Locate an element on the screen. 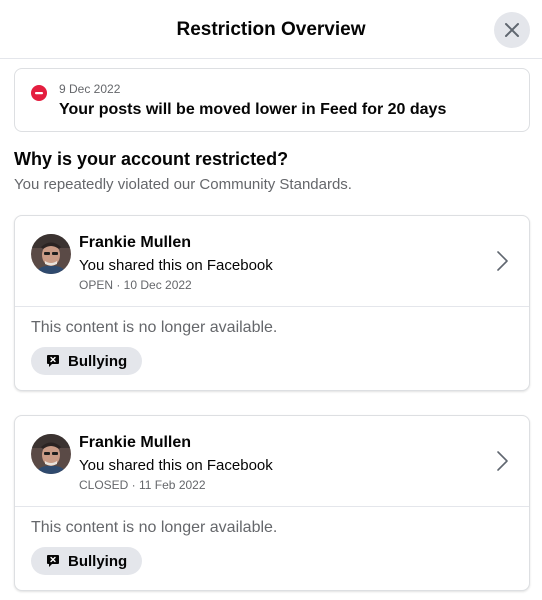  restriction-date: 9 Dec 2022 is located at coordinates (90, 89).